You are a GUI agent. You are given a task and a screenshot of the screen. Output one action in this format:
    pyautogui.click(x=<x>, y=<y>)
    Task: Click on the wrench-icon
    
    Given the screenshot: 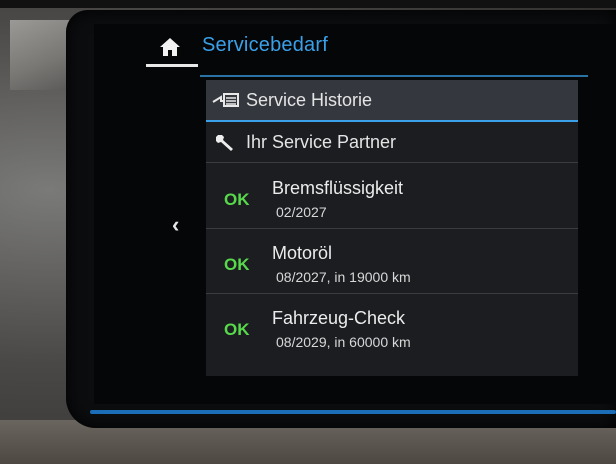 What is the action you would take?
    pyautogui.click(x=226, y=142)
    